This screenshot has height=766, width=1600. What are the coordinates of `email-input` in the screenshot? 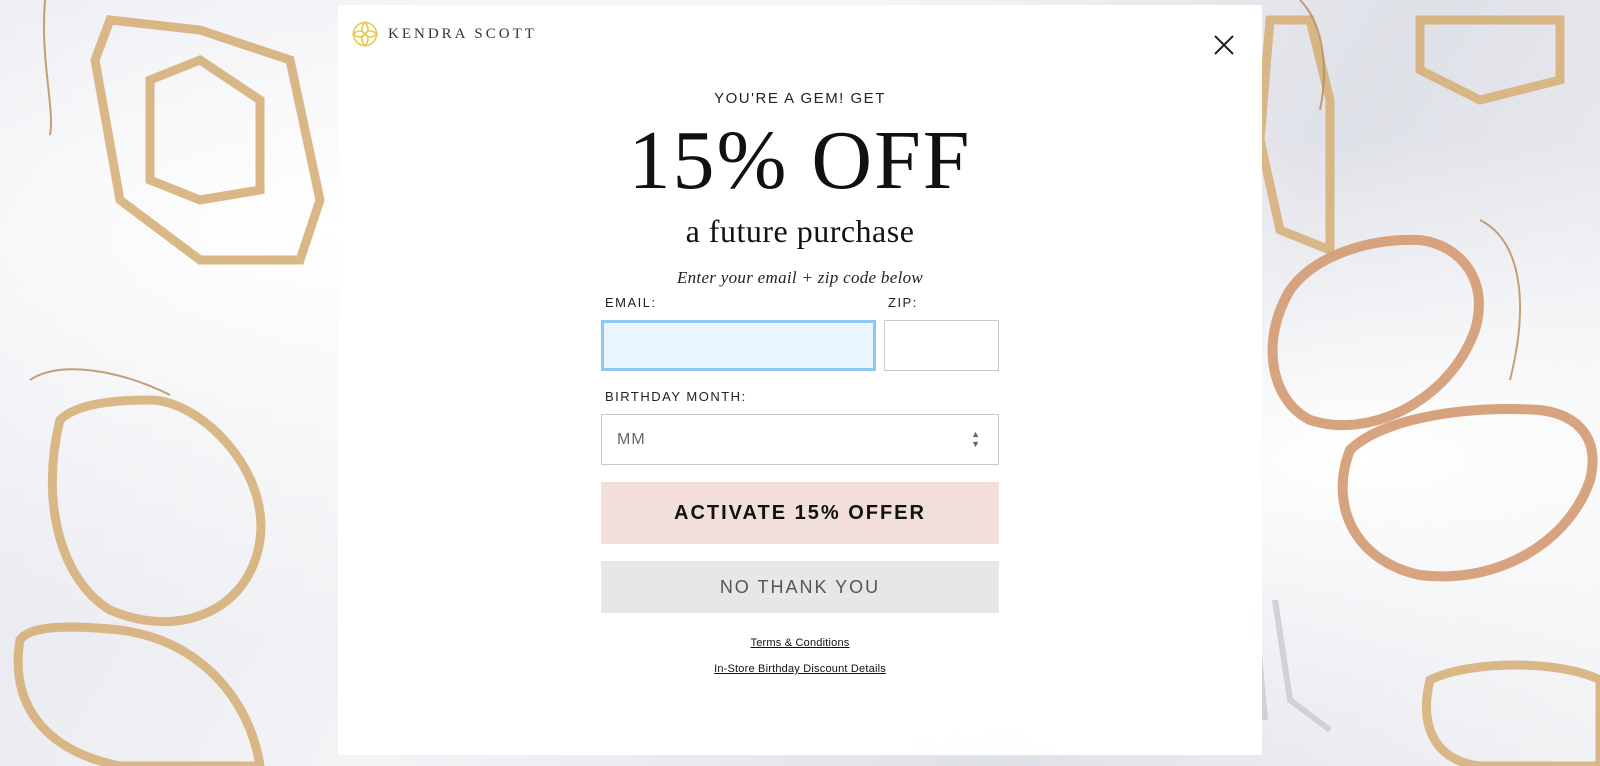 It's located at (738, 345).